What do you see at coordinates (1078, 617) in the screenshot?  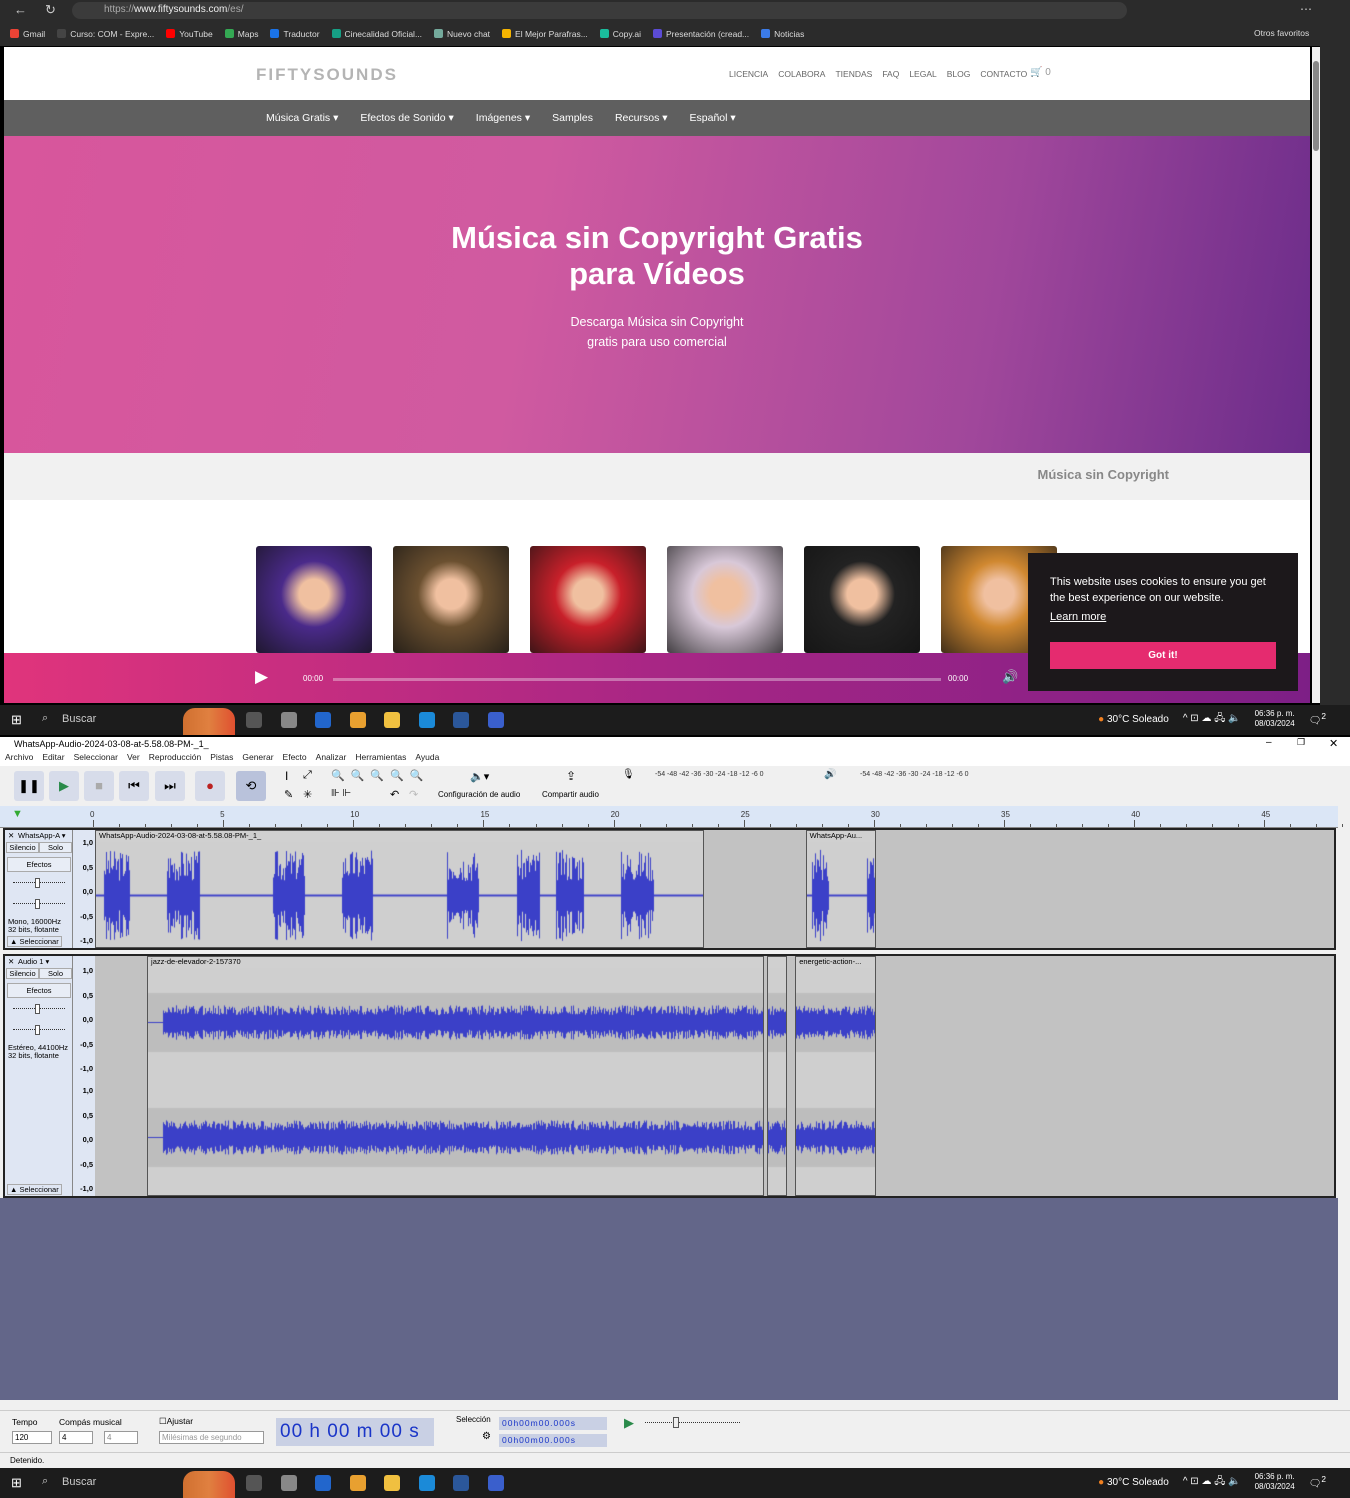 I see `learn-more-link: Learn more` at bounding box center [1078, 617].